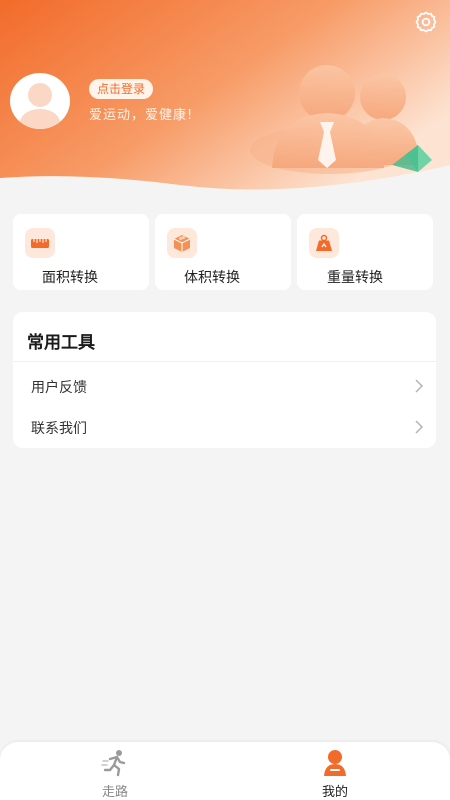 The image size is (450, 800). I want to click on card-label: 重量转换, so click(355, 278).